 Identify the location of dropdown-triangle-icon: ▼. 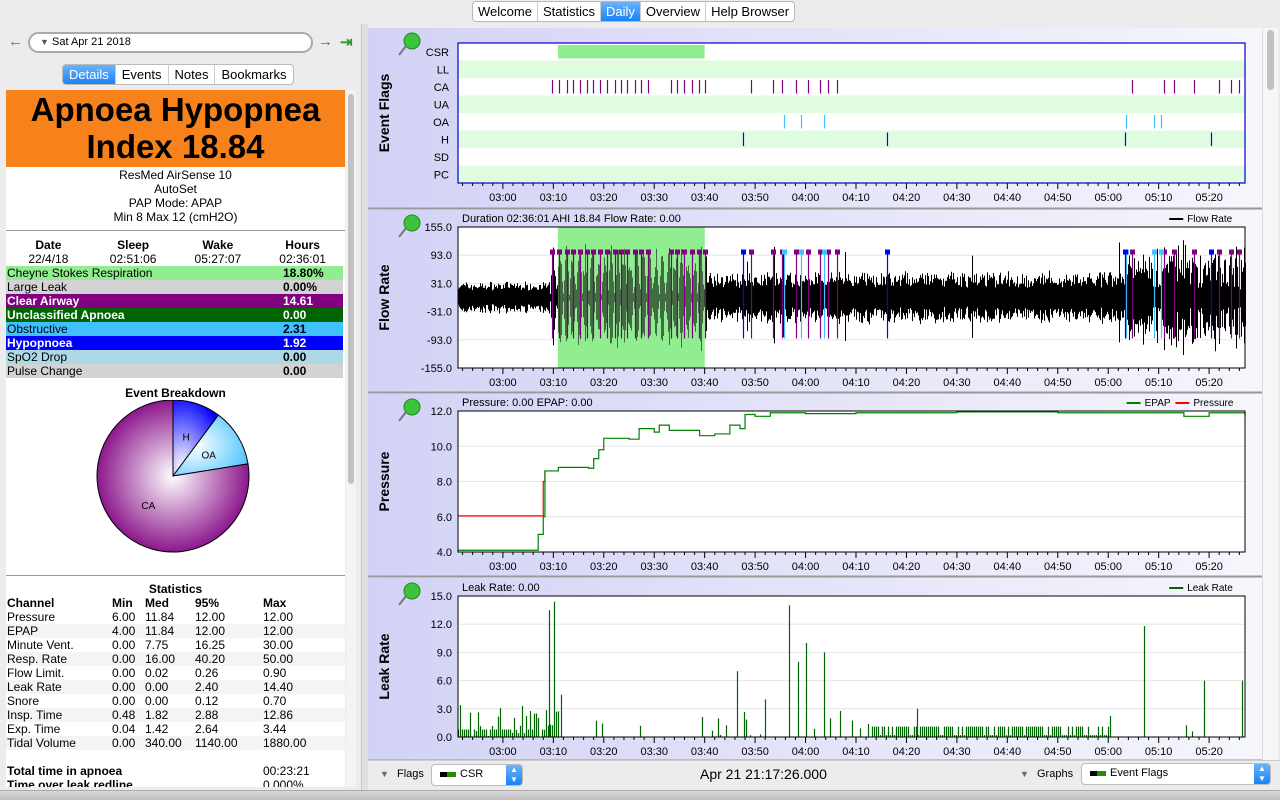
(44, 42).